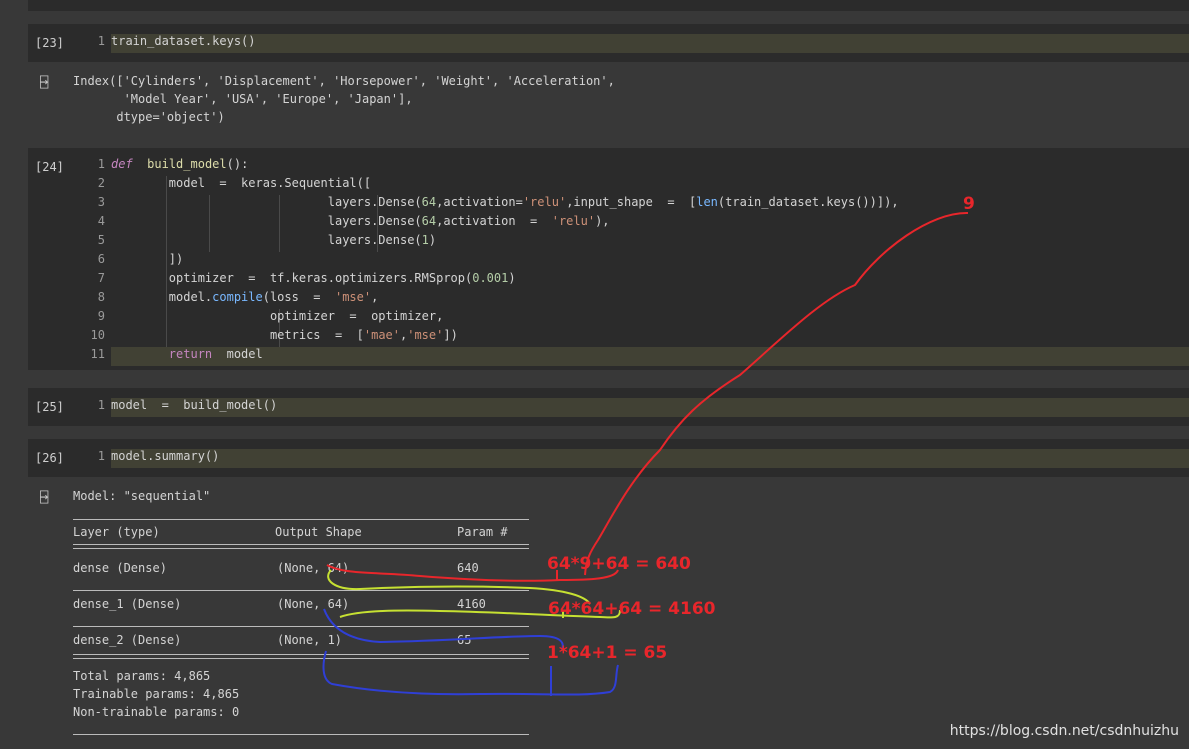 The height and width of the screenshot is (749, 1189). What do you see at coordinates (1064, 731) in the screenshot?
I see `watermark: https://blog.csdn.net/csdnhuizhu` at bounding box center [1064, 731].